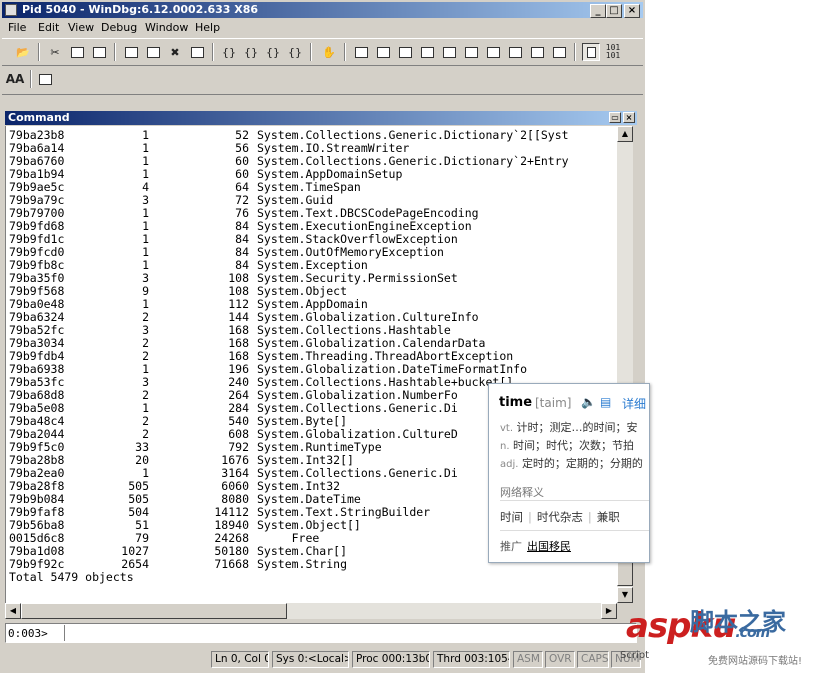 Image resolution: width=816 pixels, height=673 pixels. What do you see at coordinates (310, 659) in the screenshot?
I see `status-system: Sys 0:<Local>` at bounding box center [310, 659].